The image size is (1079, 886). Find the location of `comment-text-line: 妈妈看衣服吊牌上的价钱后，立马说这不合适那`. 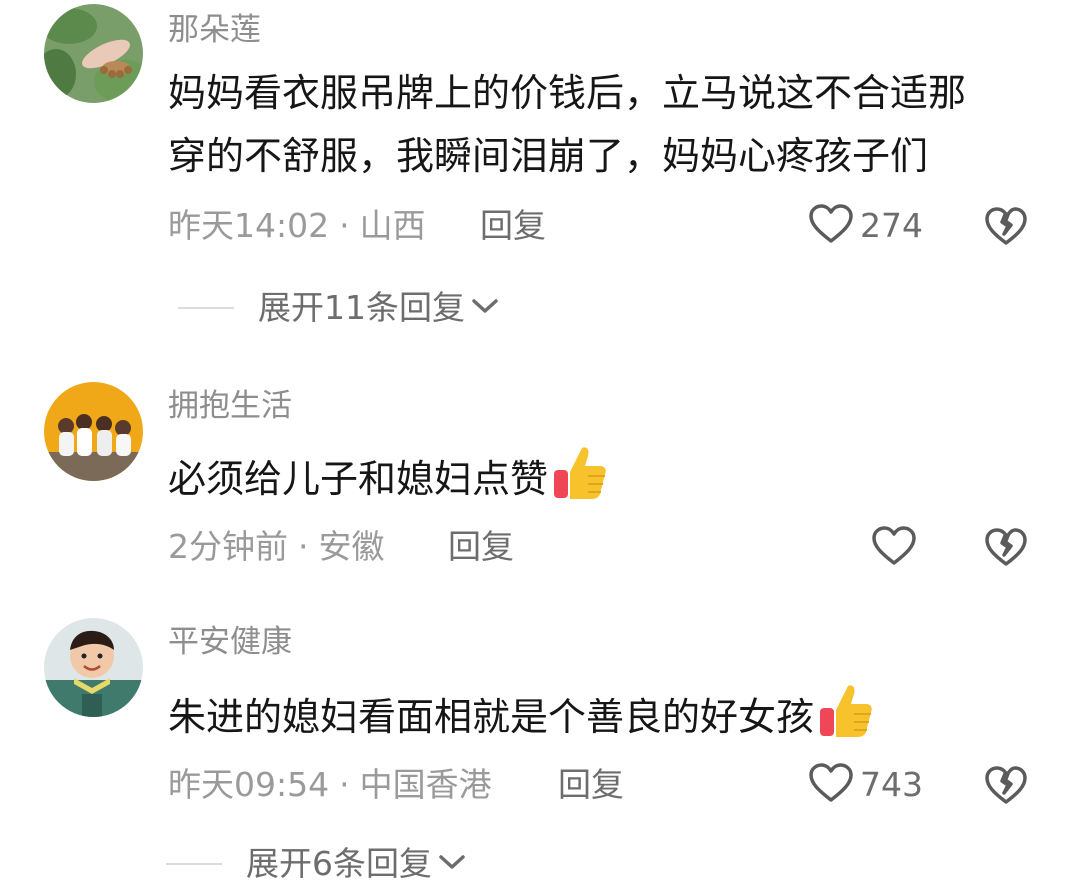

comment-text-line: 妈妈看衣服吊牌上的价钱后，立马说这不合适那 is located at coordinates (567, 93).